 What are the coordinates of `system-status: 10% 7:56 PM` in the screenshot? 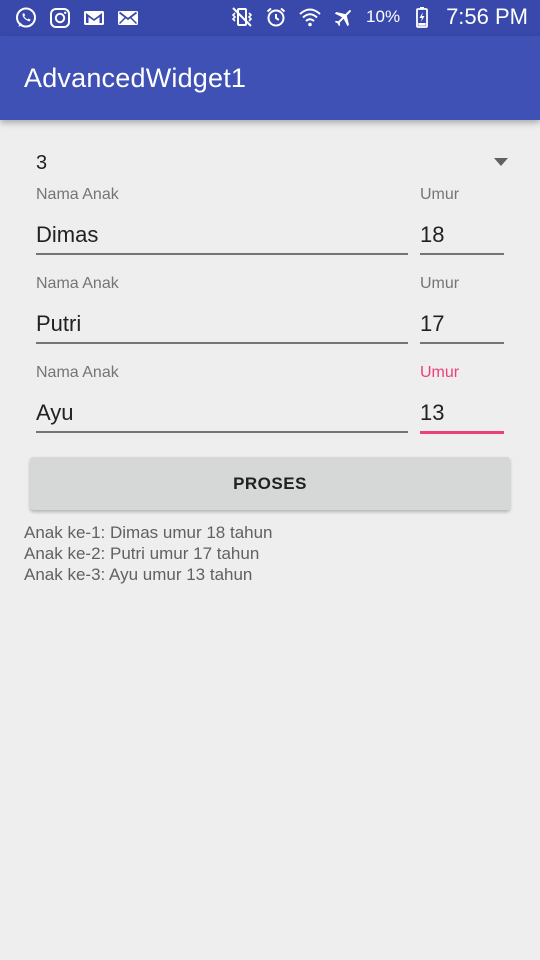 It's located at (379, 17).